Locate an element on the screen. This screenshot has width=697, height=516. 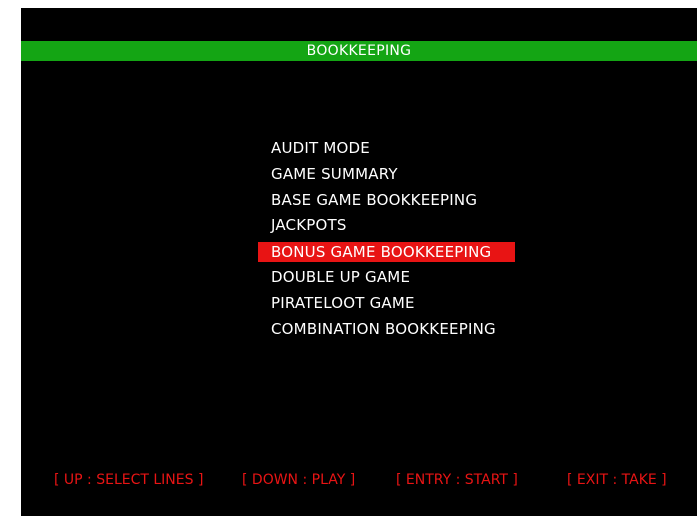
page-title: BOOKKEEPING is located at coordinates (359, 51).